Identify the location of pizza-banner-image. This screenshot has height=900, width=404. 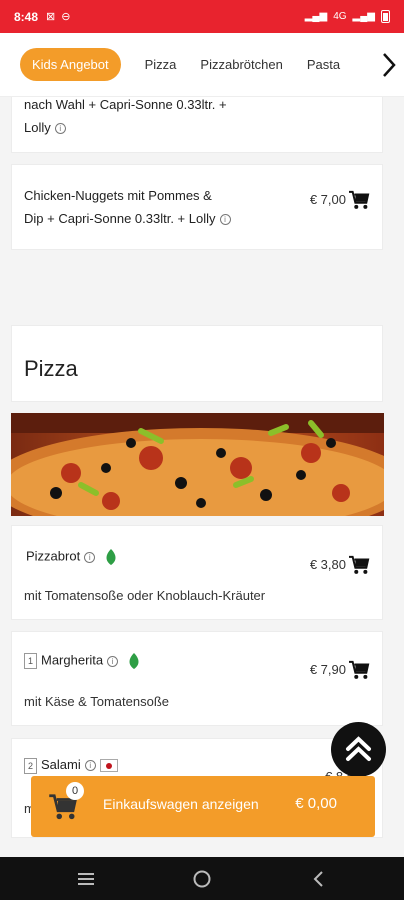
(197, 464).